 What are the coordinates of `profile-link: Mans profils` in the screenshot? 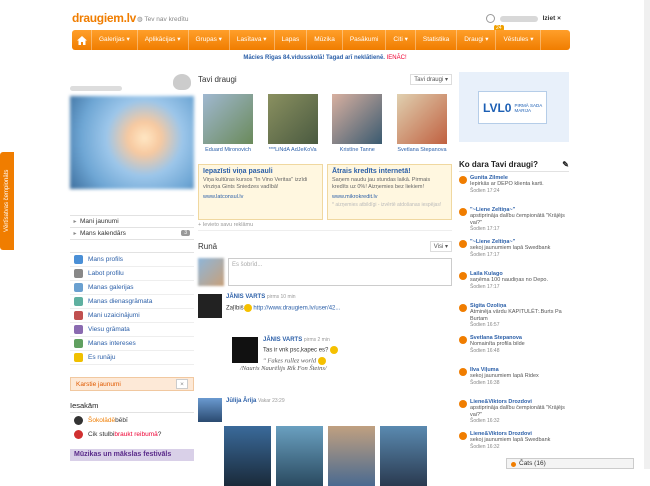 It's located at (132, 260).